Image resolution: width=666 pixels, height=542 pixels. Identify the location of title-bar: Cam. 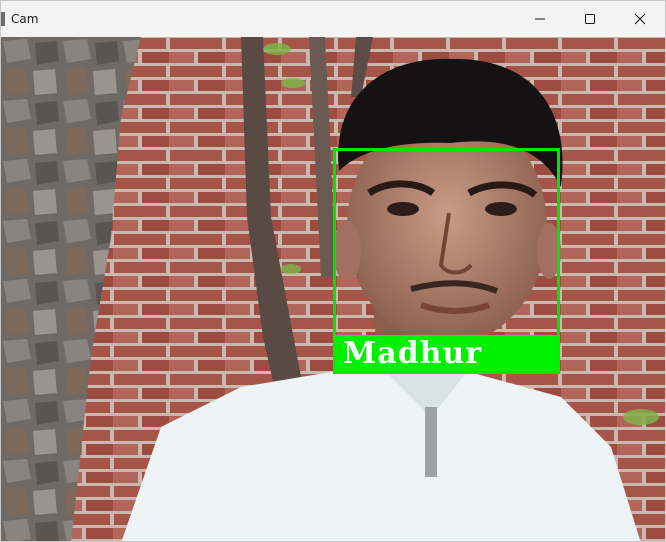
(333, 19).